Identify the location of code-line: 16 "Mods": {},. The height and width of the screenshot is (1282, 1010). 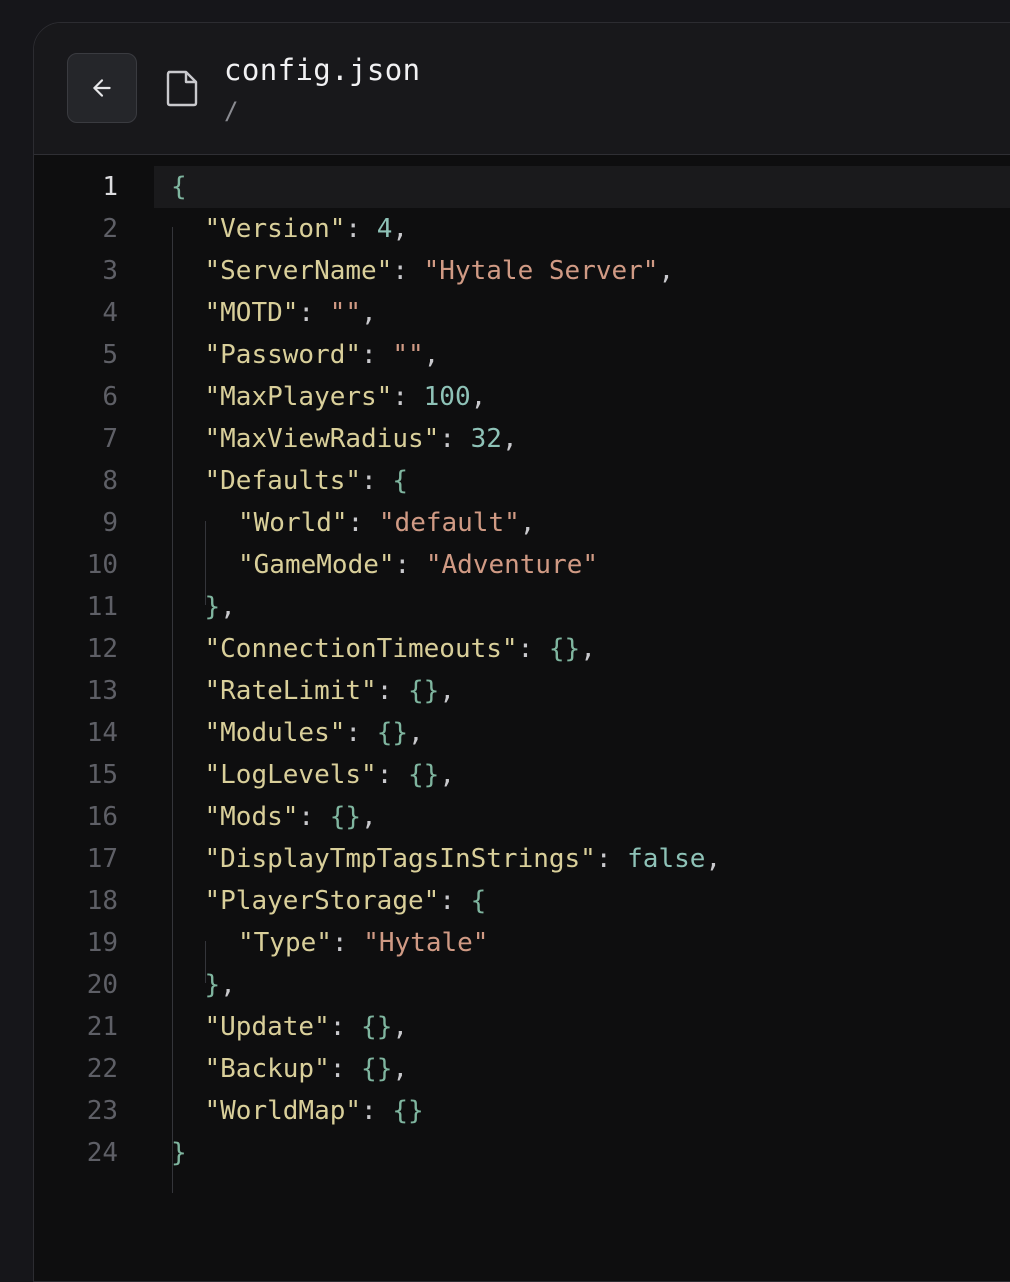
(522, 817).